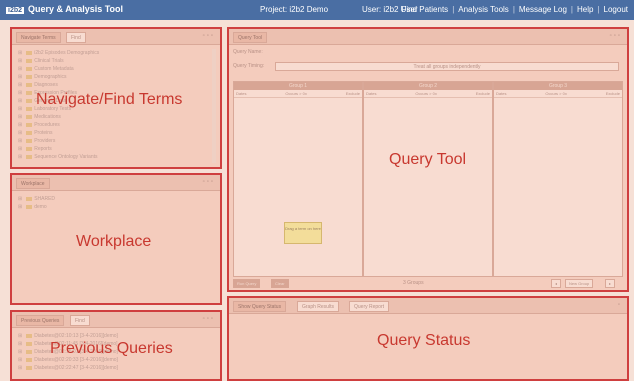  What do you see at coordinates (556, 283) in the screenshot?
I see `prev-group-icon: ◂` at bounding box center [556, 283].